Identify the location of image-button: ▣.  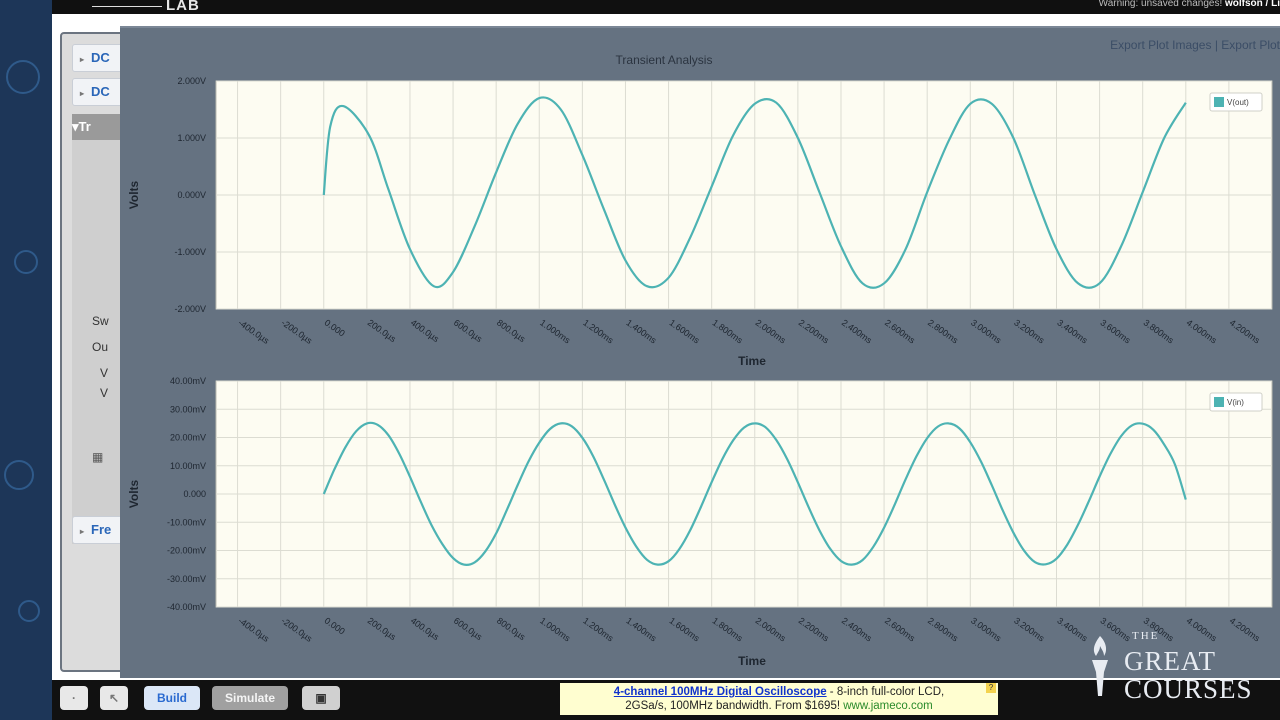
(321, 698).